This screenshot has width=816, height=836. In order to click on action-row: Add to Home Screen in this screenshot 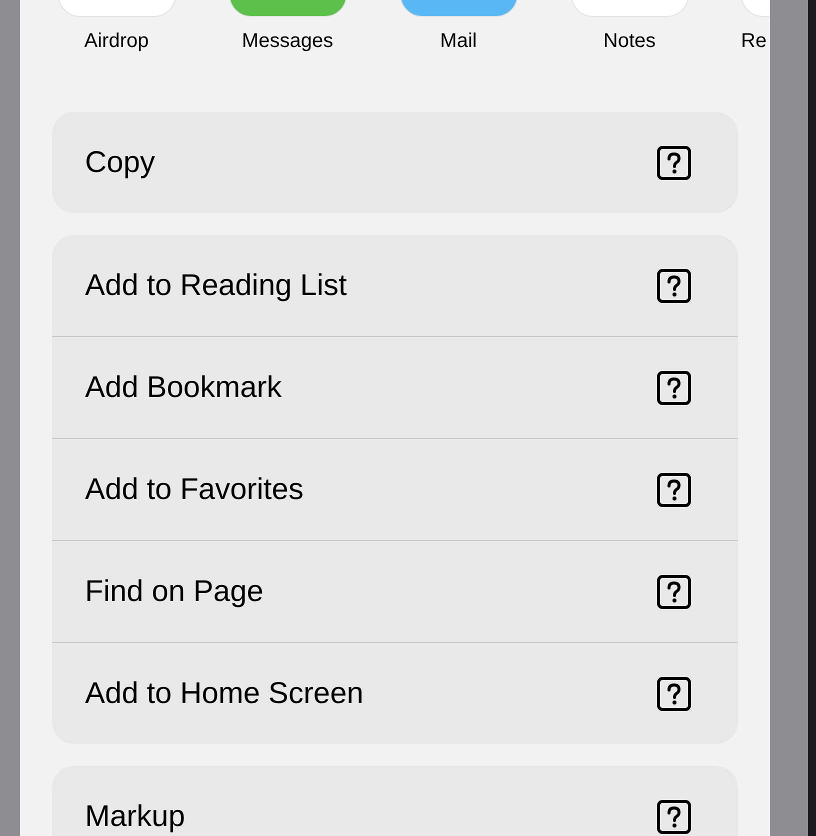, I will do `click(395, 693)`.